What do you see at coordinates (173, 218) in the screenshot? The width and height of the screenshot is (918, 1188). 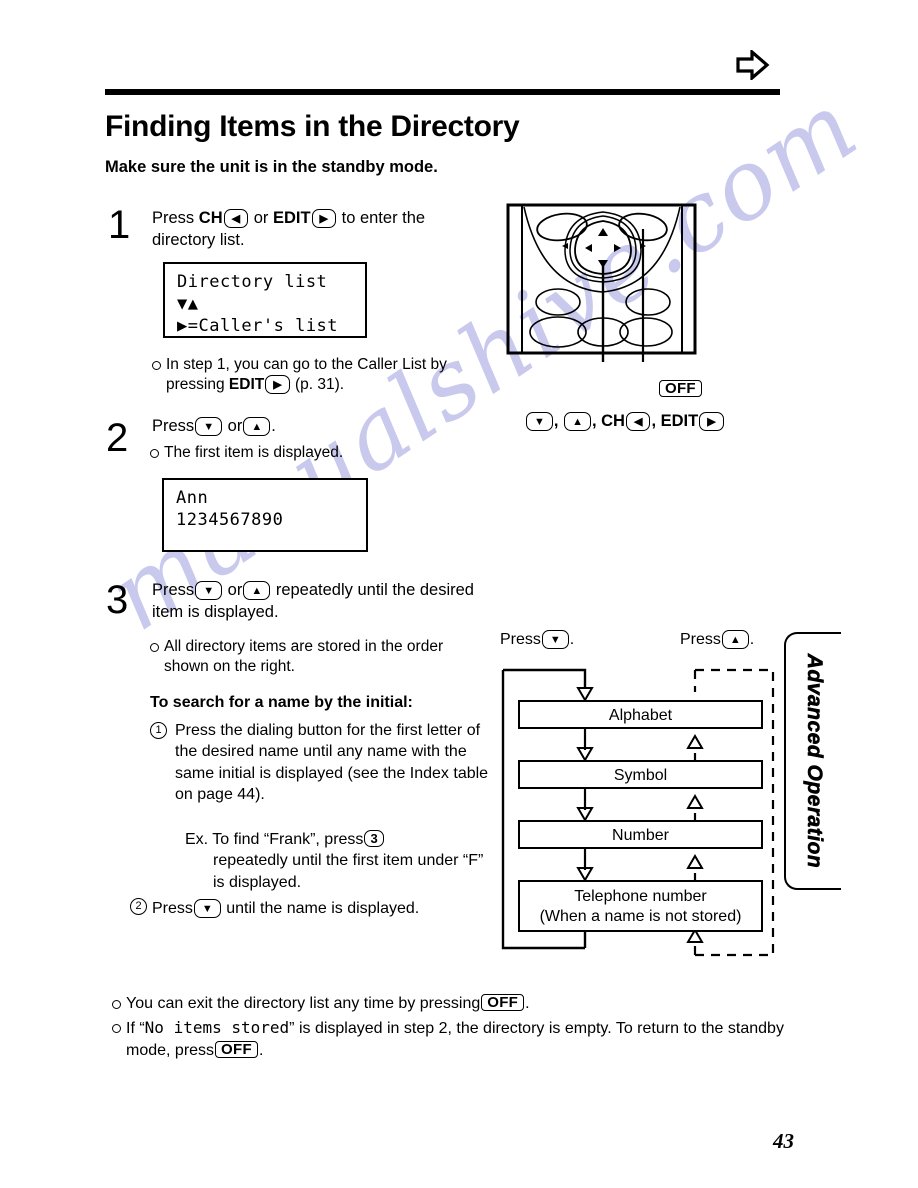 I see `step-1-press-word: Press` at bounding box center [173, 218].